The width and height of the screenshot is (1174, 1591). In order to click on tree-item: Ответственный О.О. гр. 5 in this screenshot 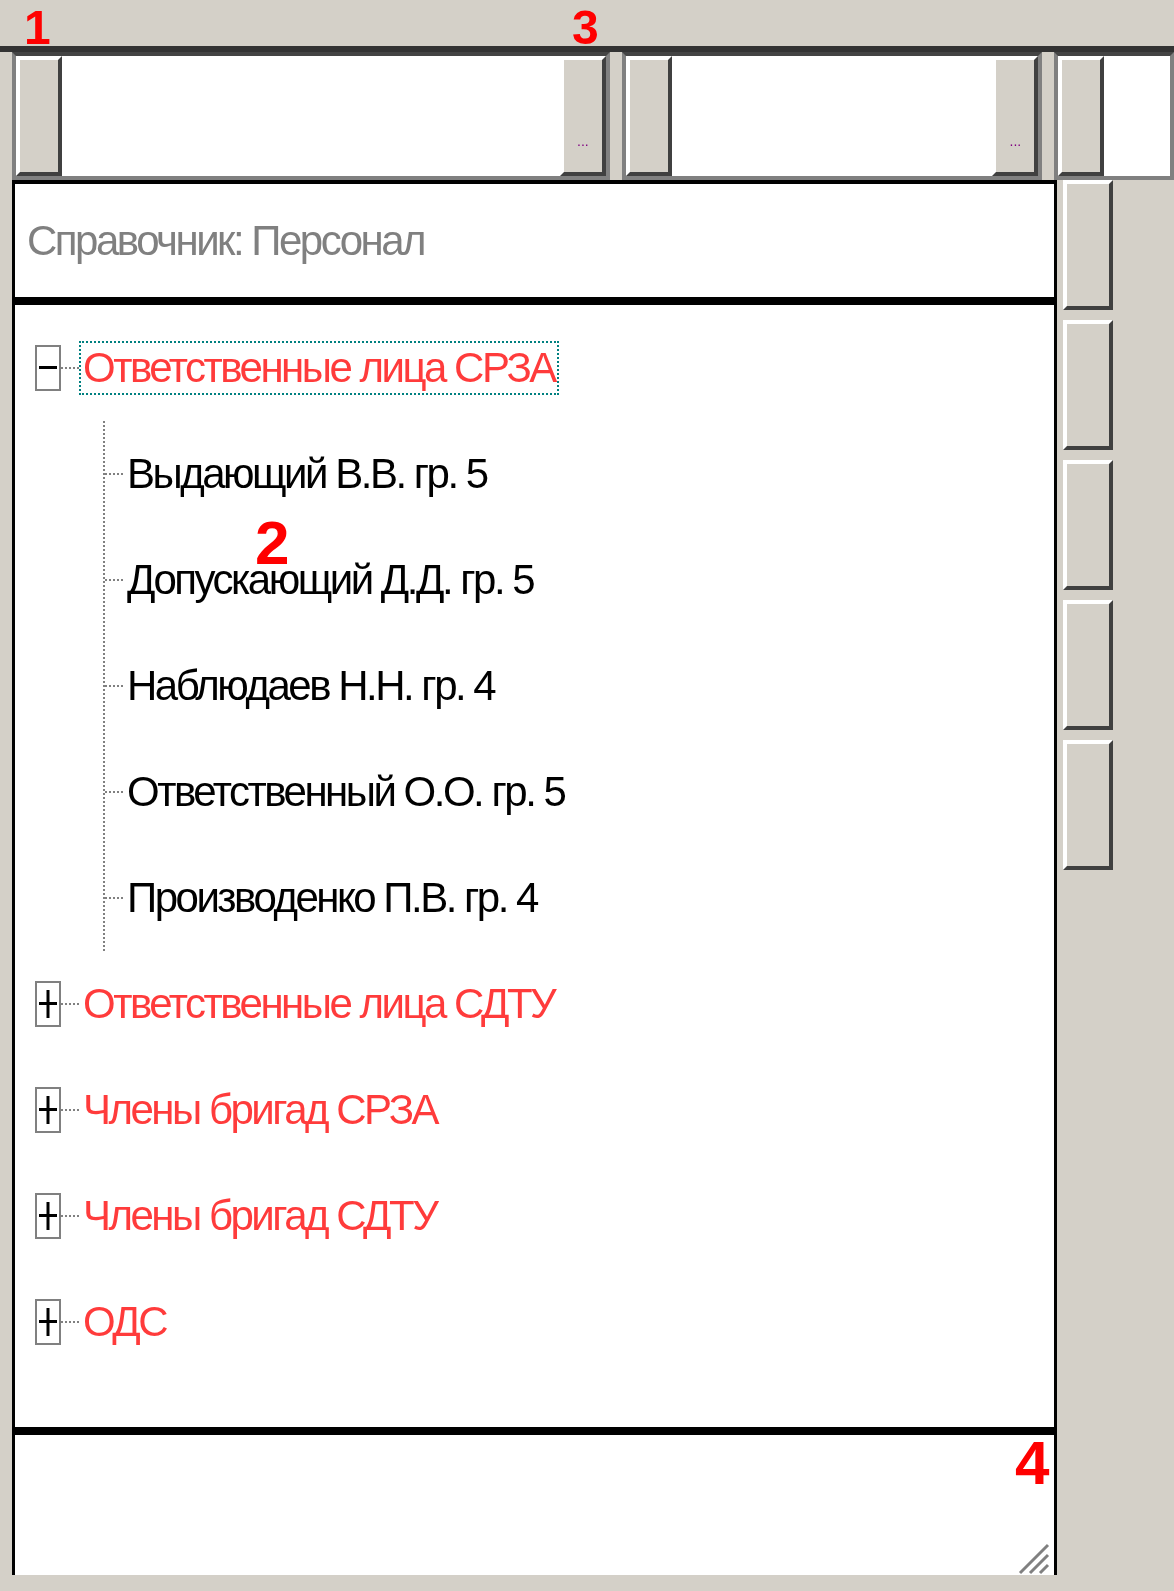, I will do `click(346, 792)`.